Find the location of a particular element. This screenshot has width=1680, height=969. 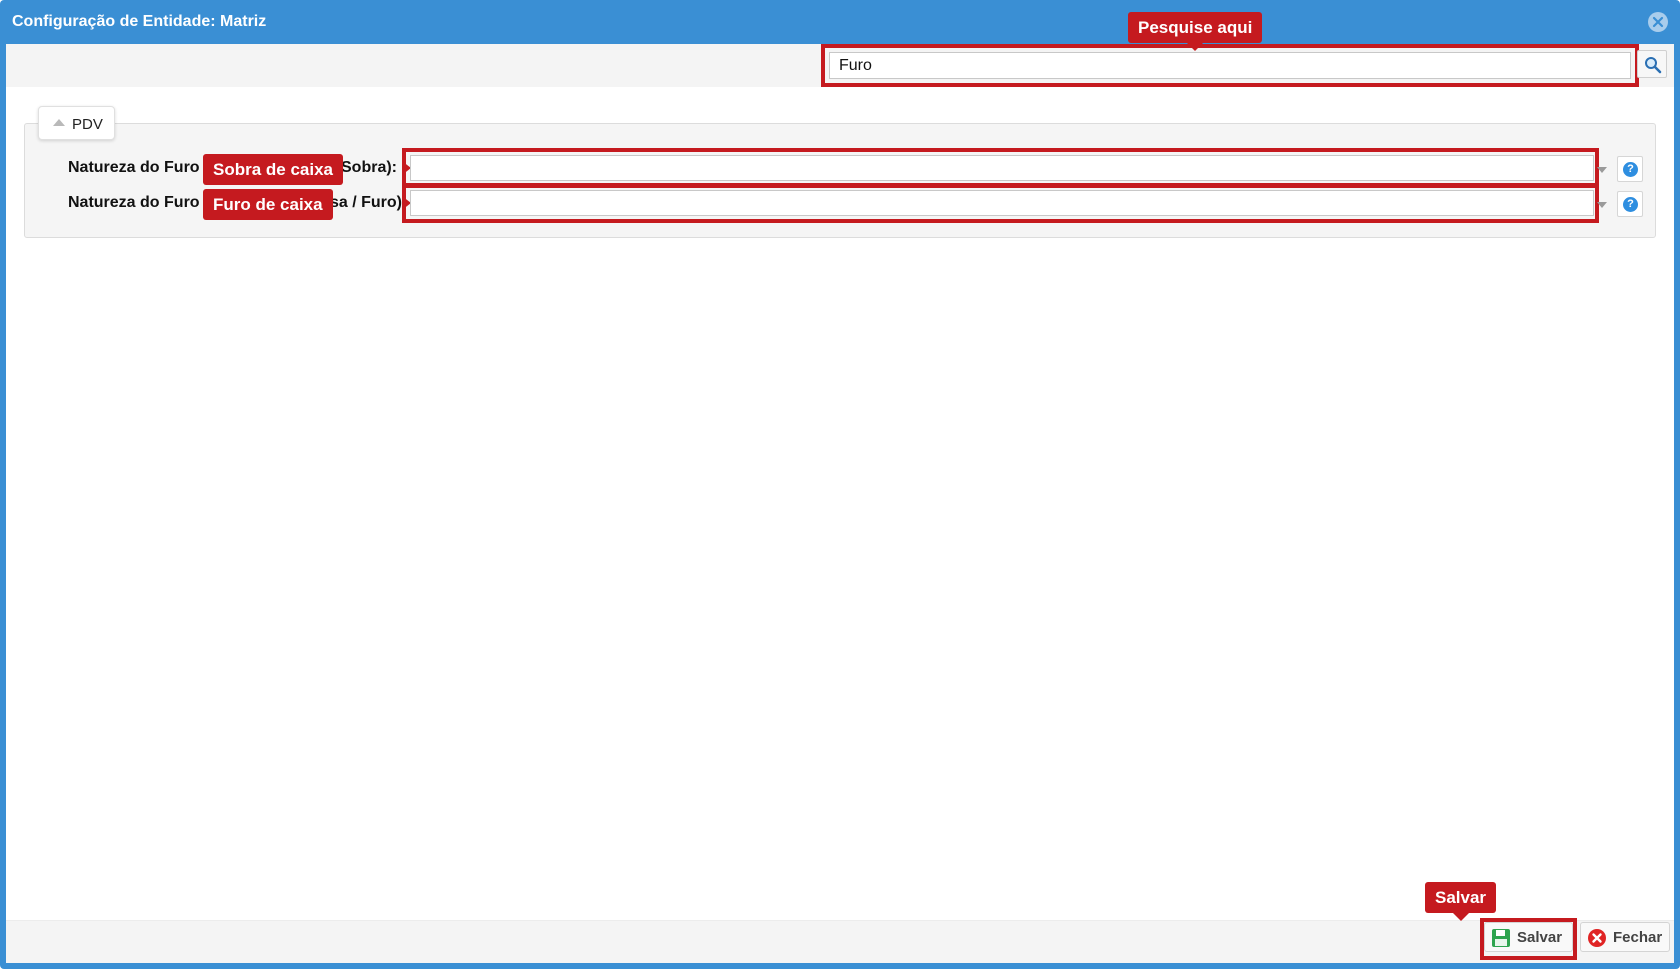

natureza-furo-combobox is located at coordinates (1002, 203).